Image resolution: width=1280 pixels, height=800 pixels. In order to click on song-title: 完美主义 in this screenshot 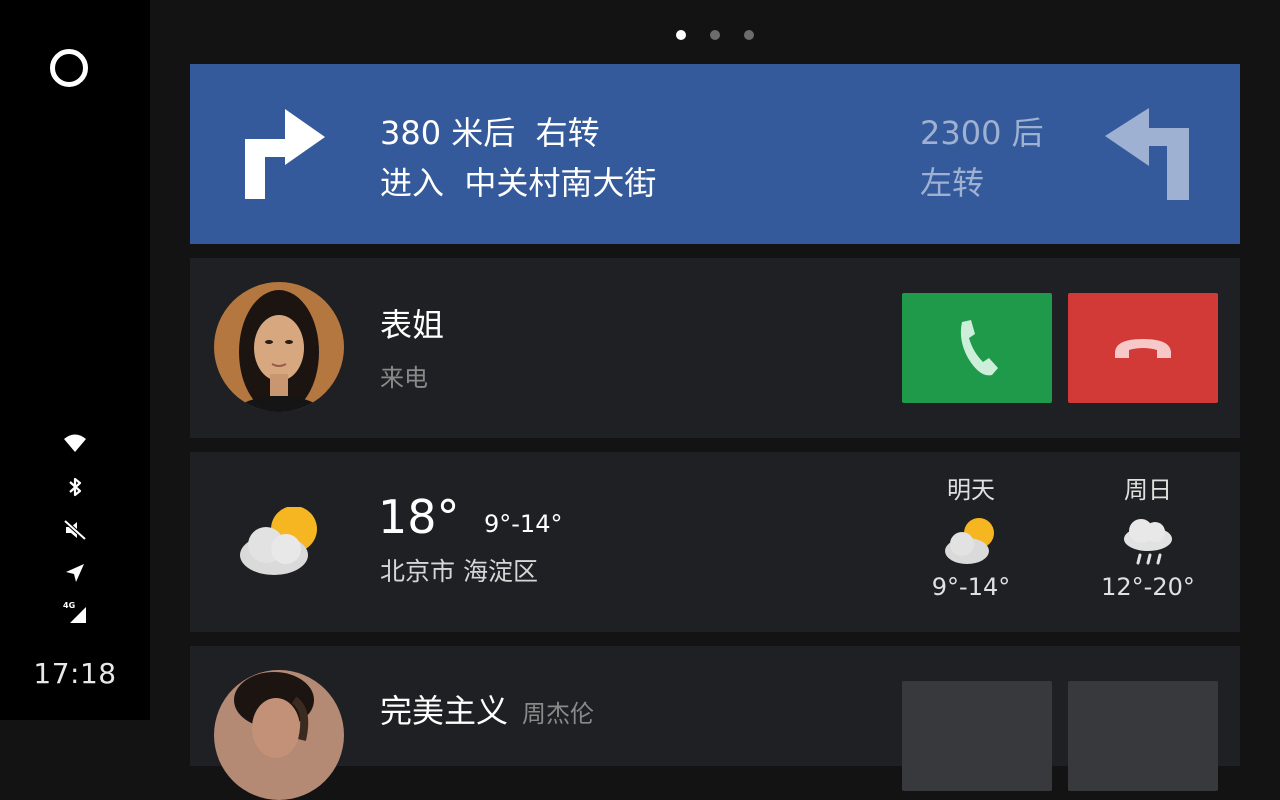, I will do `click(444, 711)`.